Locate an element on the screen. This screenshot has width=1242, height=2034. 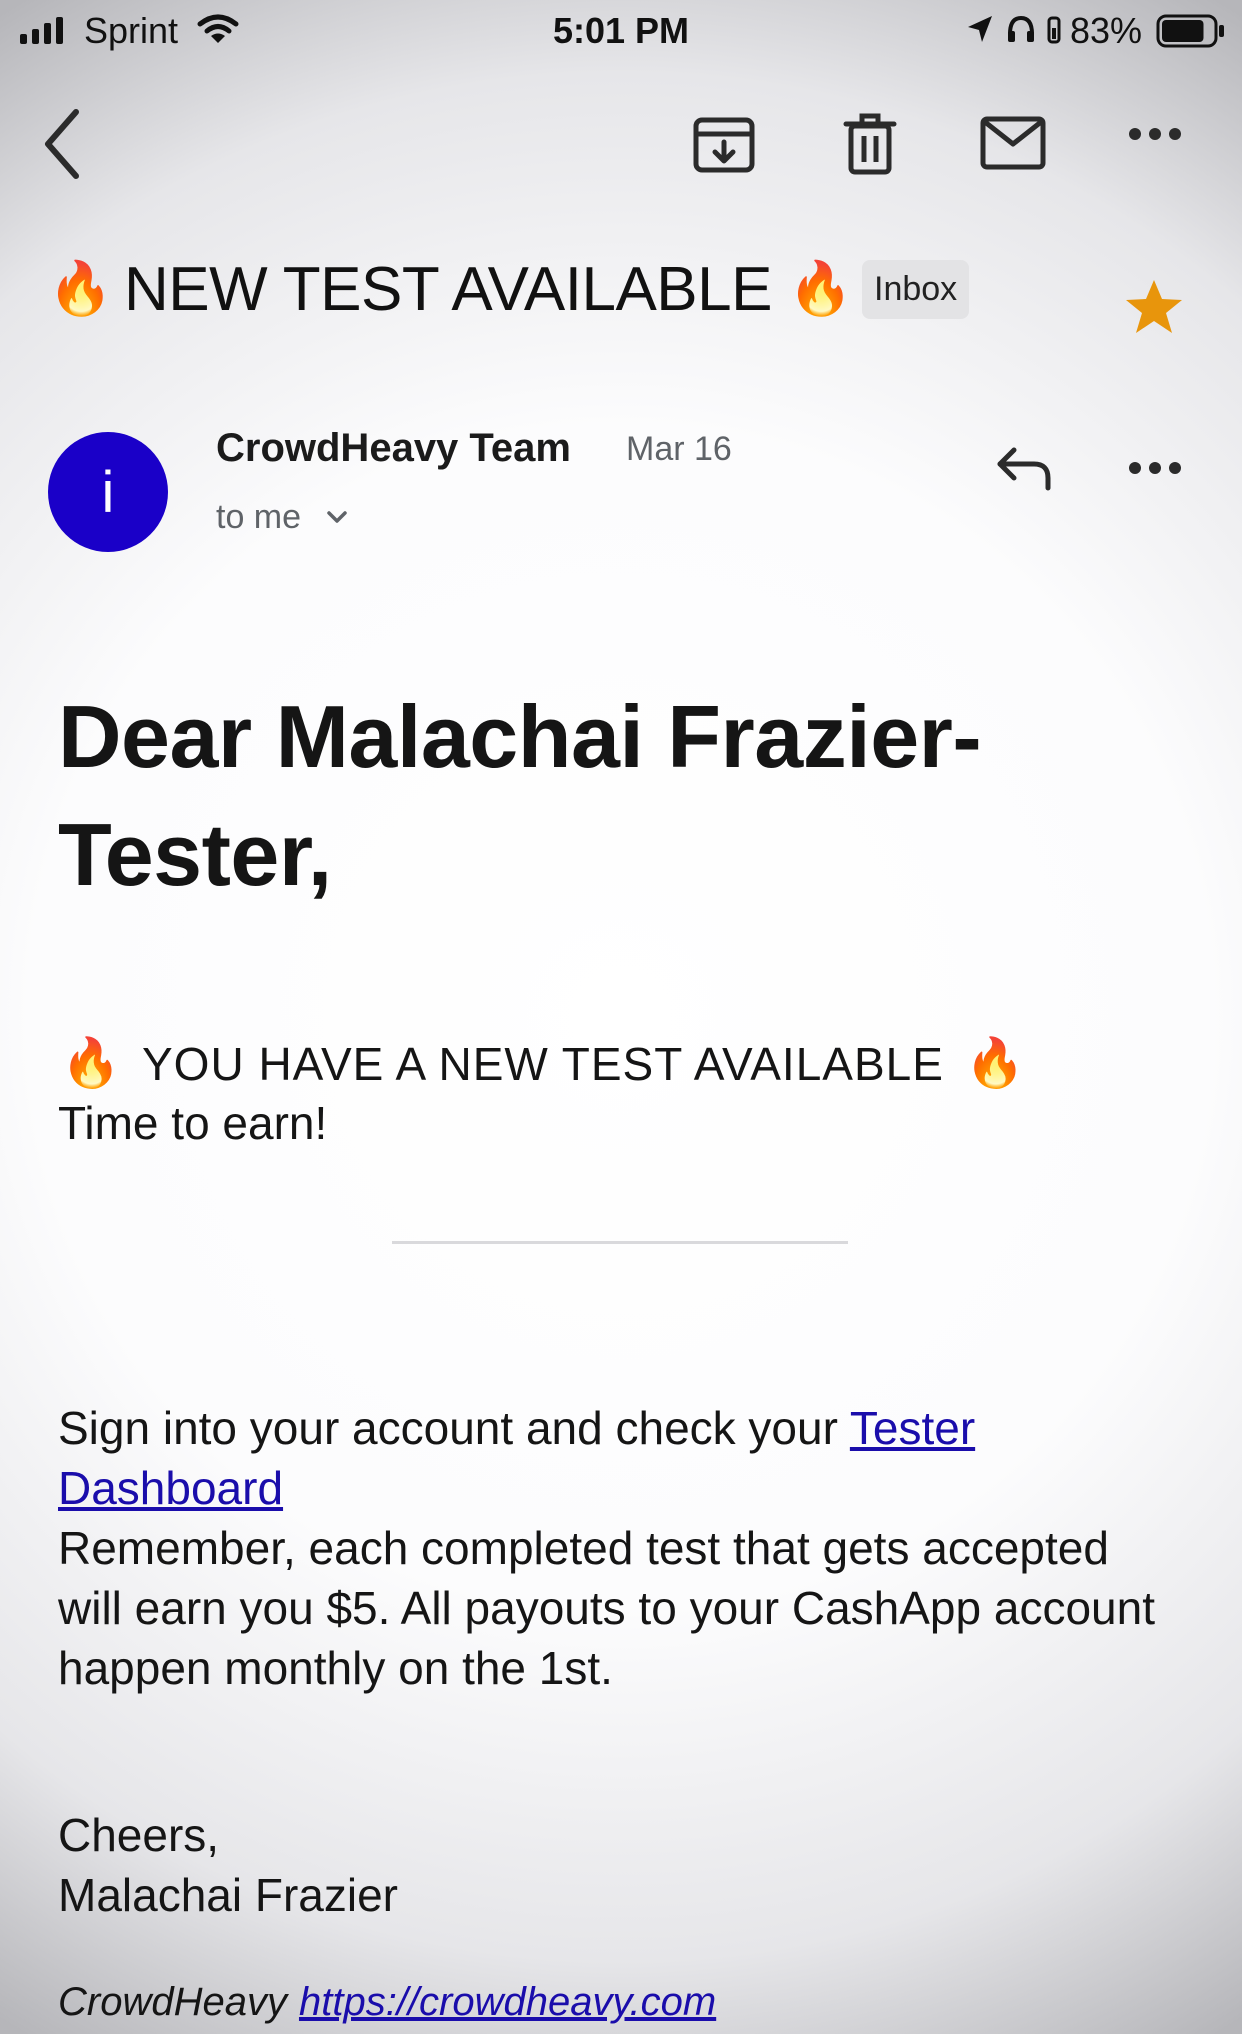
sender-avatar: i is located at coordinates (108, 492).